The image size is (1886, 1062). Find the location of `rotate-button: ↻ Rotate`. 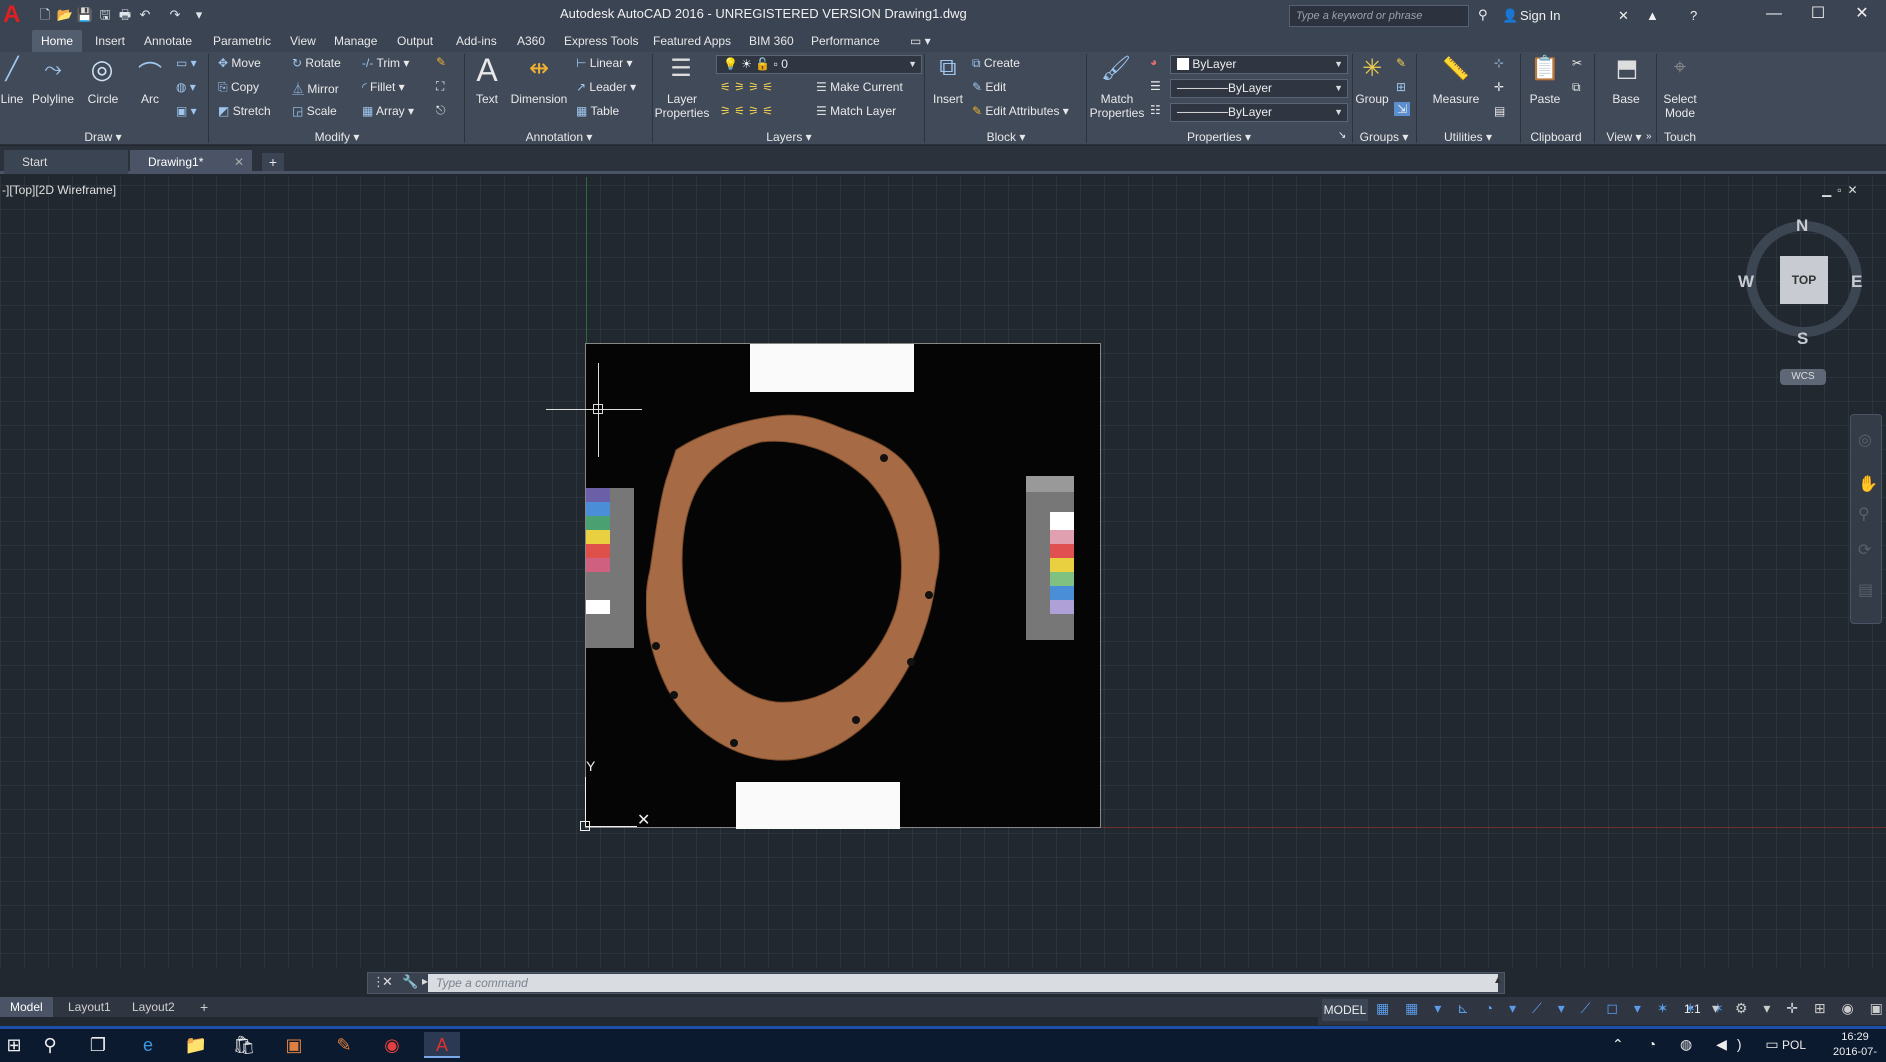

rotate-button: ↻ Rotate is located at coordinates (316, 63).